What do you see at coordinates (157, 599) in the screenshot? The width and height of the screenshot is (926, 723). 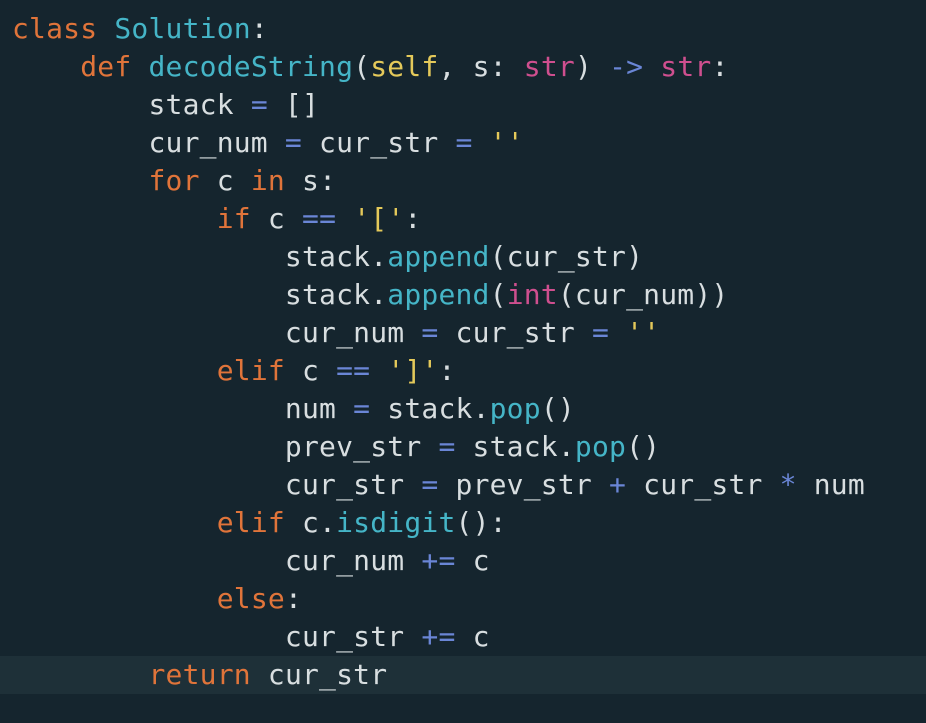 I see `code-line: else:` at bounding box center [157, 599].